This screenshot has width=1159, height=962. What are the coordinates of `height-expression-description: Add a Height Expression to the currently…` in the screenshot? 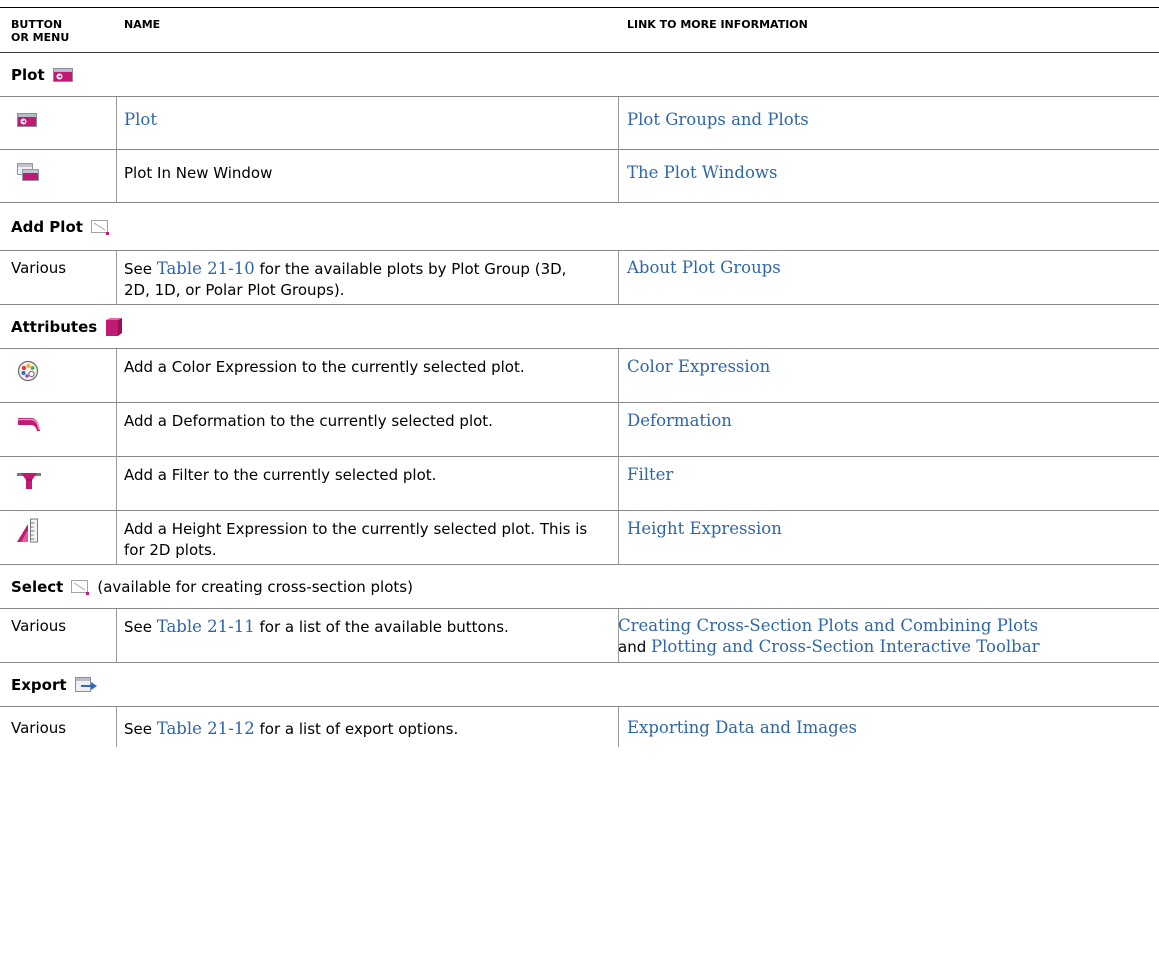 It's located at (356, 539).